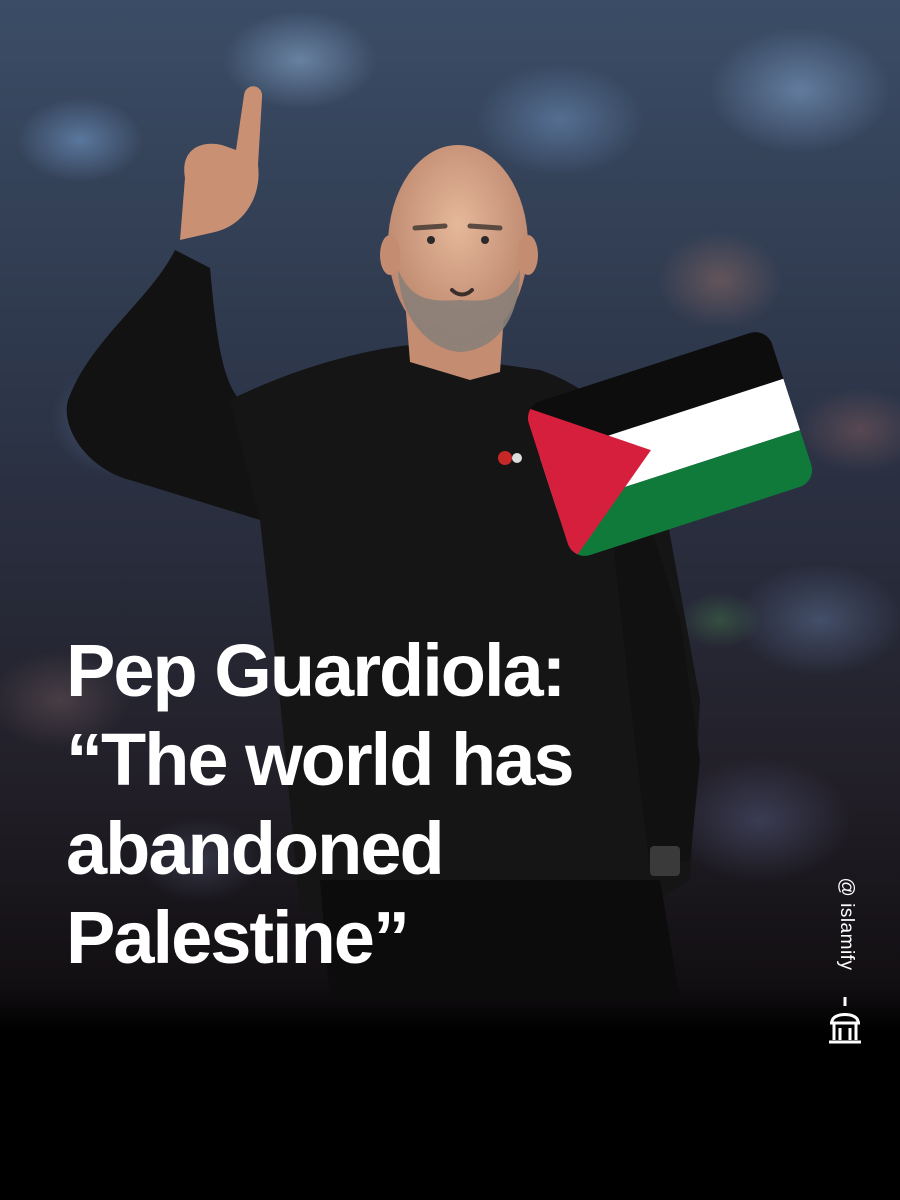 The height and width of the screenshot is (1200, 900). What do you see at coordinates (255, 848) in the screenshot?
I see `headline-line-3: abandoned` at bounding box center [255, 848].